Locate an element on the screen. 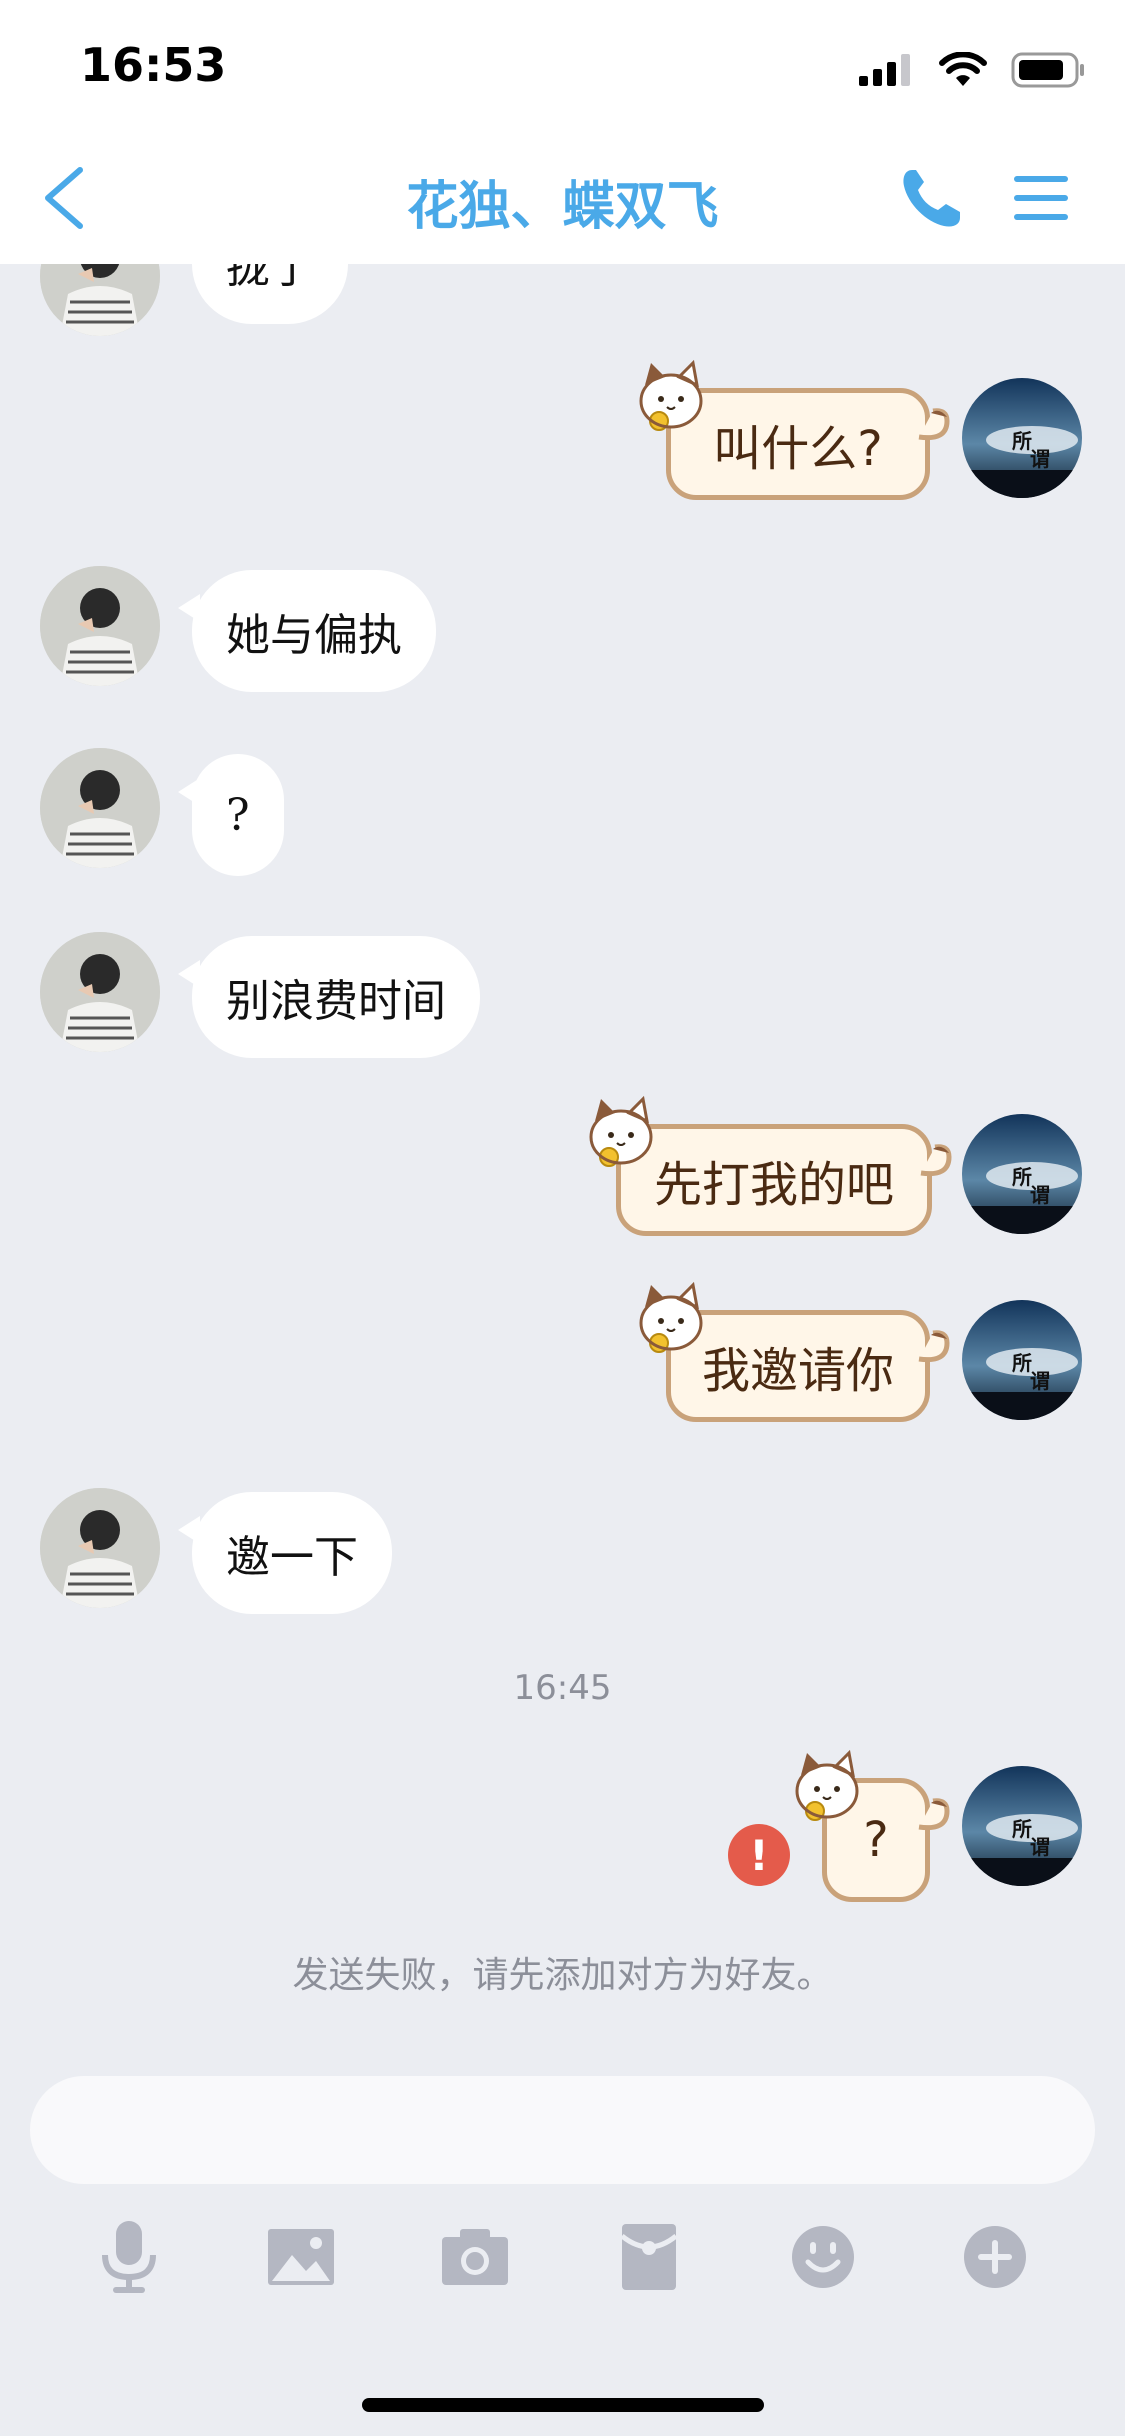  status-icons is located at coordinates (972, 70).